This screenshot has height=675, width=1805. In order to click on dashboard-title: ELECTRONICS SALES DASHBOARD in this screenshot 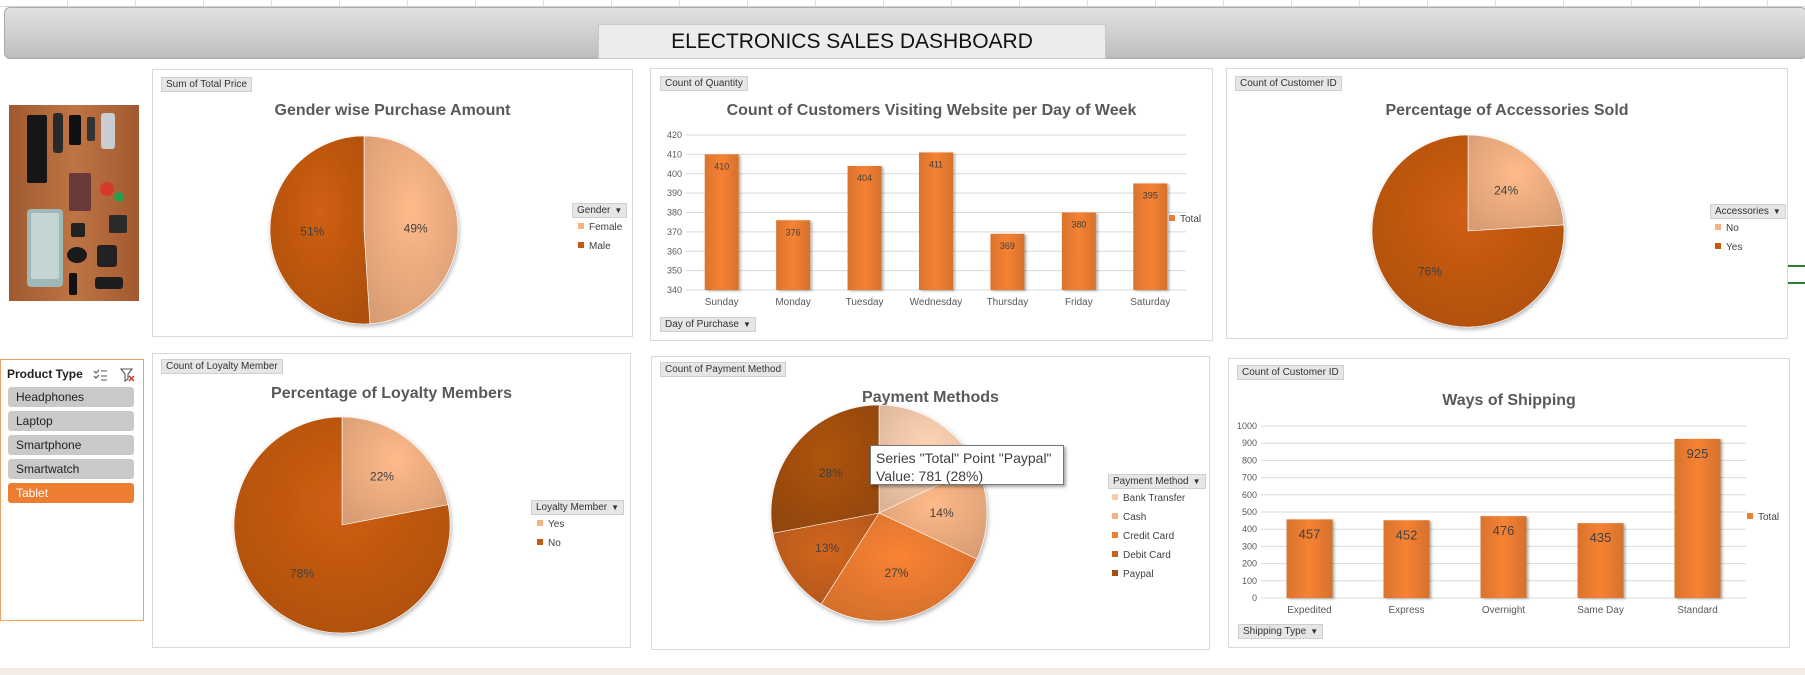, I will do `click(852, 41)`.